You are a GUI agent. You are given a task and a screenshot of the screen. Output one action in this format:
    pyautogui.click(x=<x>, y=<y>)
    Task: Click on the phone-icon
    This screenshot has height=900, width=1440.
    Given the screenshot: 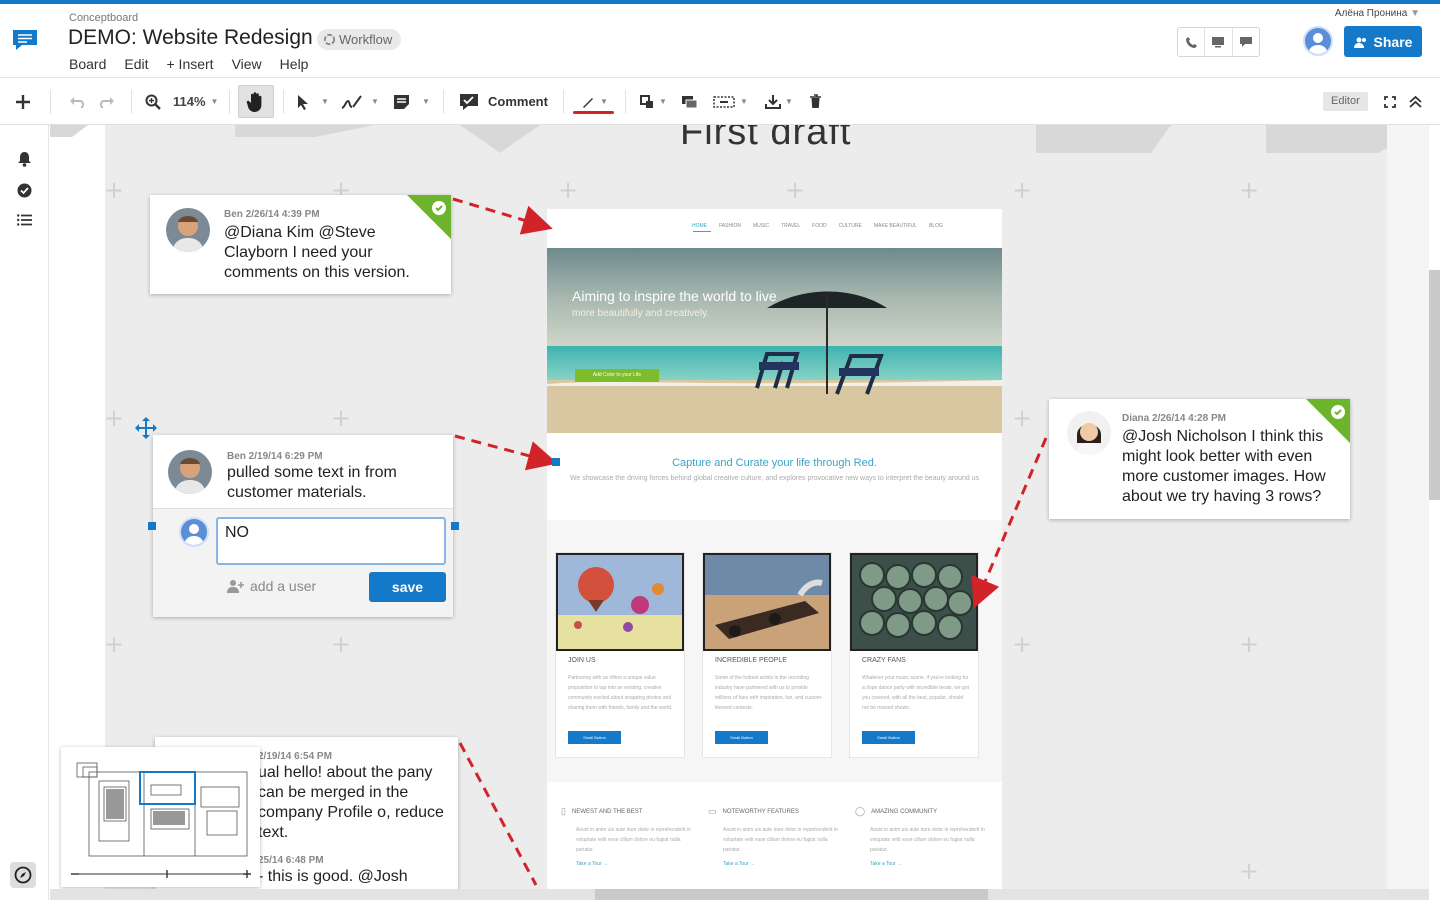 What is the action you would take?
    pyautogui.click(x=1191, y=42)
    